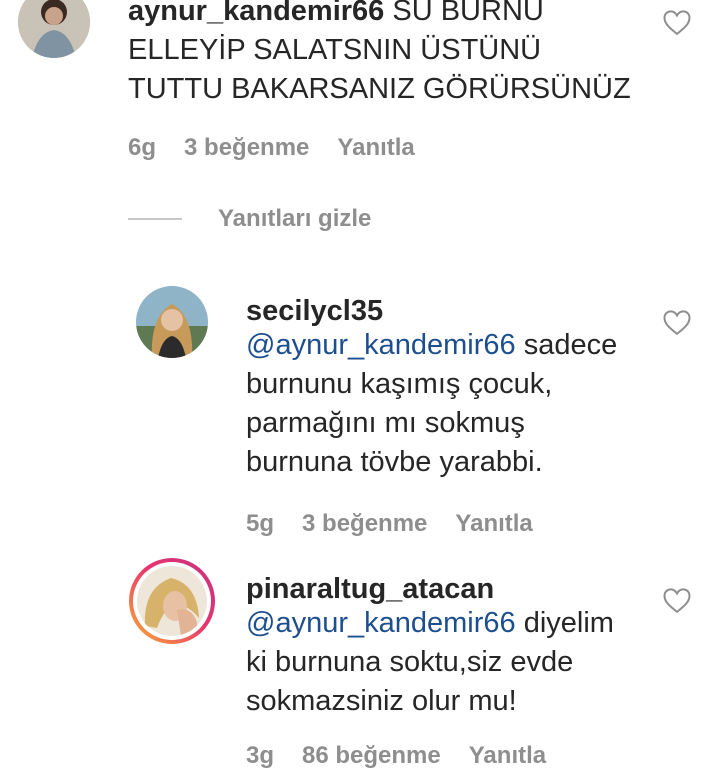 Image resolution: width=728 pixels, height=770 pixels. What do you see at coordinates (370, 589) in the screenshot?
I see `comment-username: pinaraltug_atacan` at bounding box center [370, 589].